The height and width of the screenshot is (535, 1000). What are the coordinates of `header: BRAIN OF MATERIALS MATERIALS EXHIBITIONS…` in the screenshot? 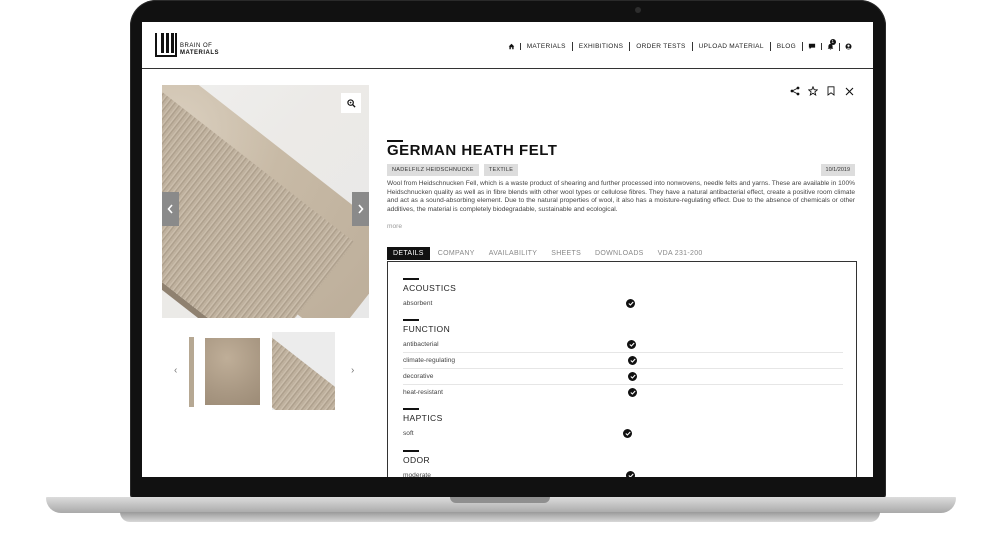 It's located at (507, 45).